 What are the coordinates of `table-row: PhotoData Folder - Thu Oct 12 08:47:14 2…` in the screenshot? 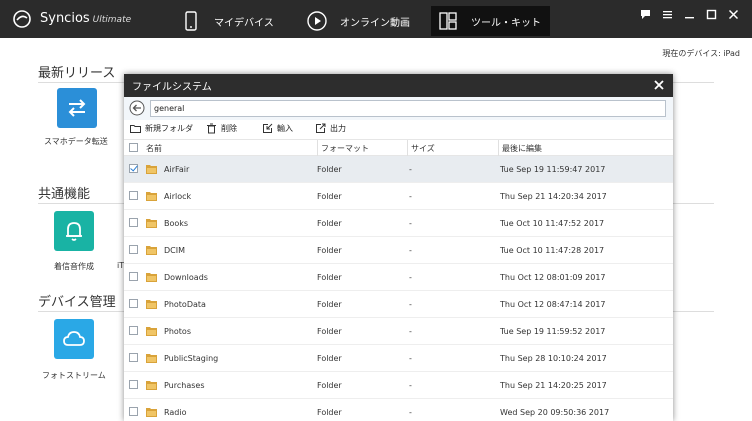 It's located at (398, 304).